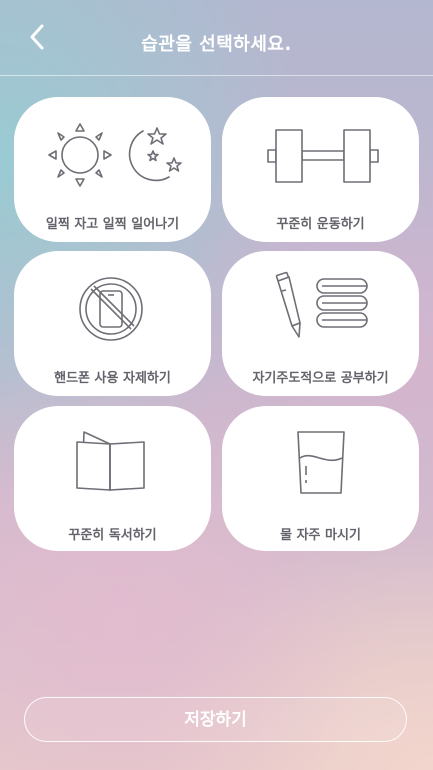 This screenshot has width=433, height=770. Describe the element at coordinates (112, 535) in the screenshot. I see `habit-label: 꾸준히 독서하기` at that location.